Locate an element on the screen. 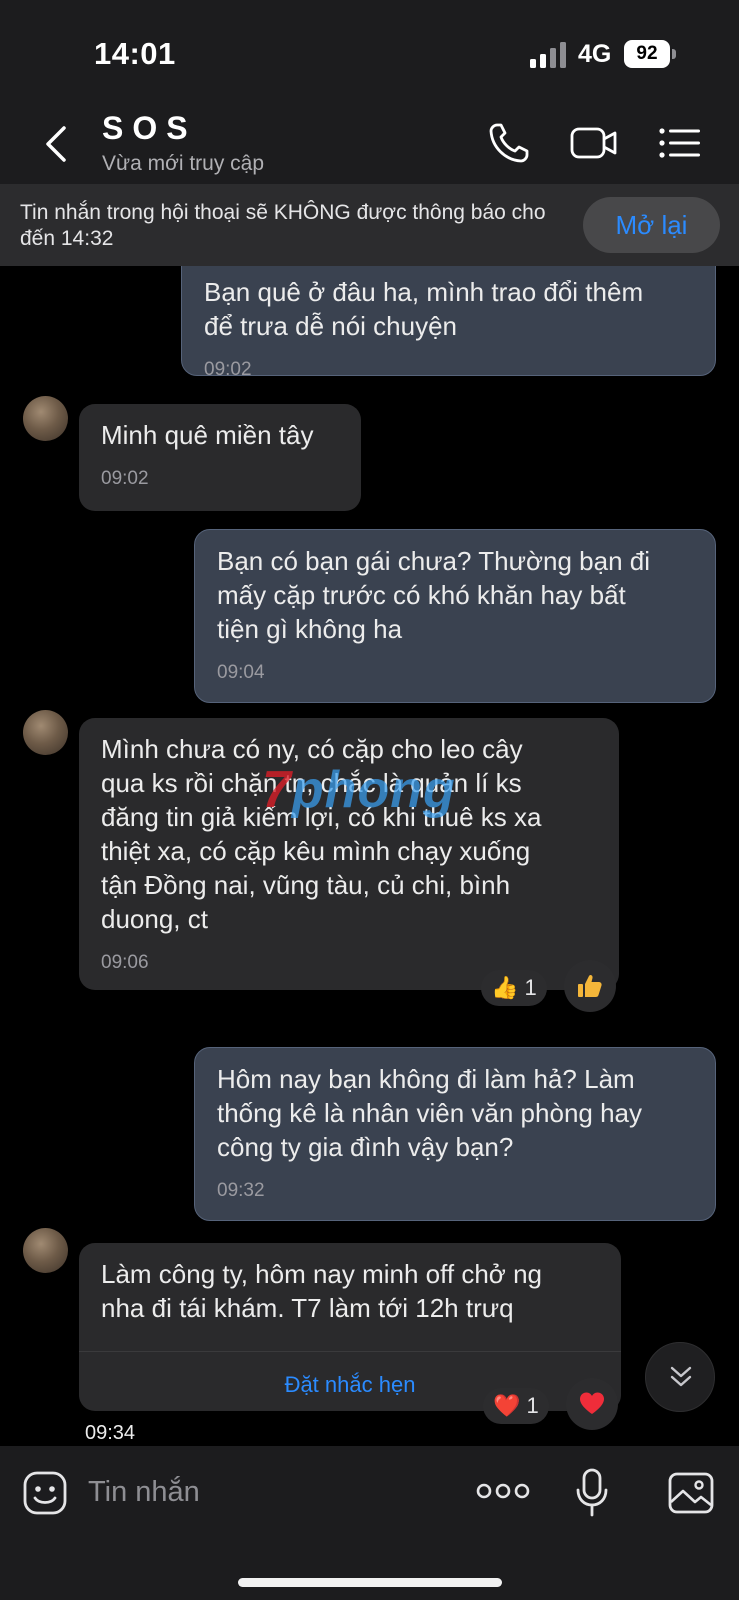  send-image-button is located at coordinates (691, 1493).